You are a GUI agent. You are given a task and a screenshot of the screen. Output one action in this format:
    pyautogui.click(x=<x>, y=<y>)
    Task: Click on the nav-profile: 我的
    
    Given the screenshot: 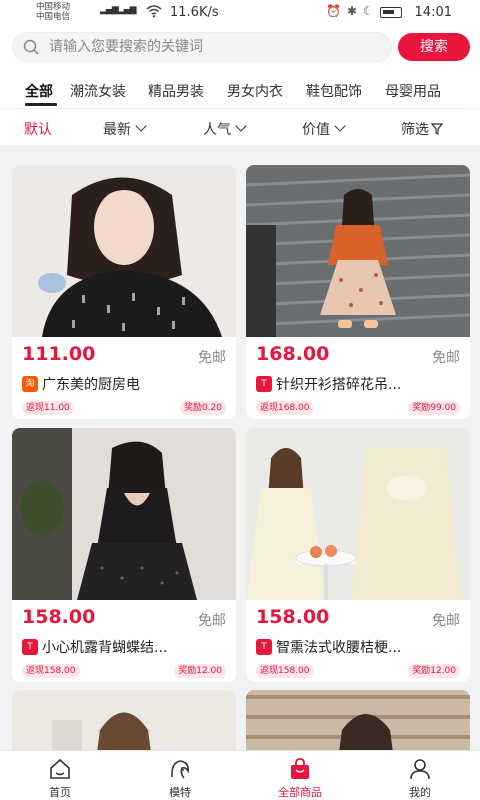 What is the action you would take?
    pyautogui.click(x=420, y=775)
    